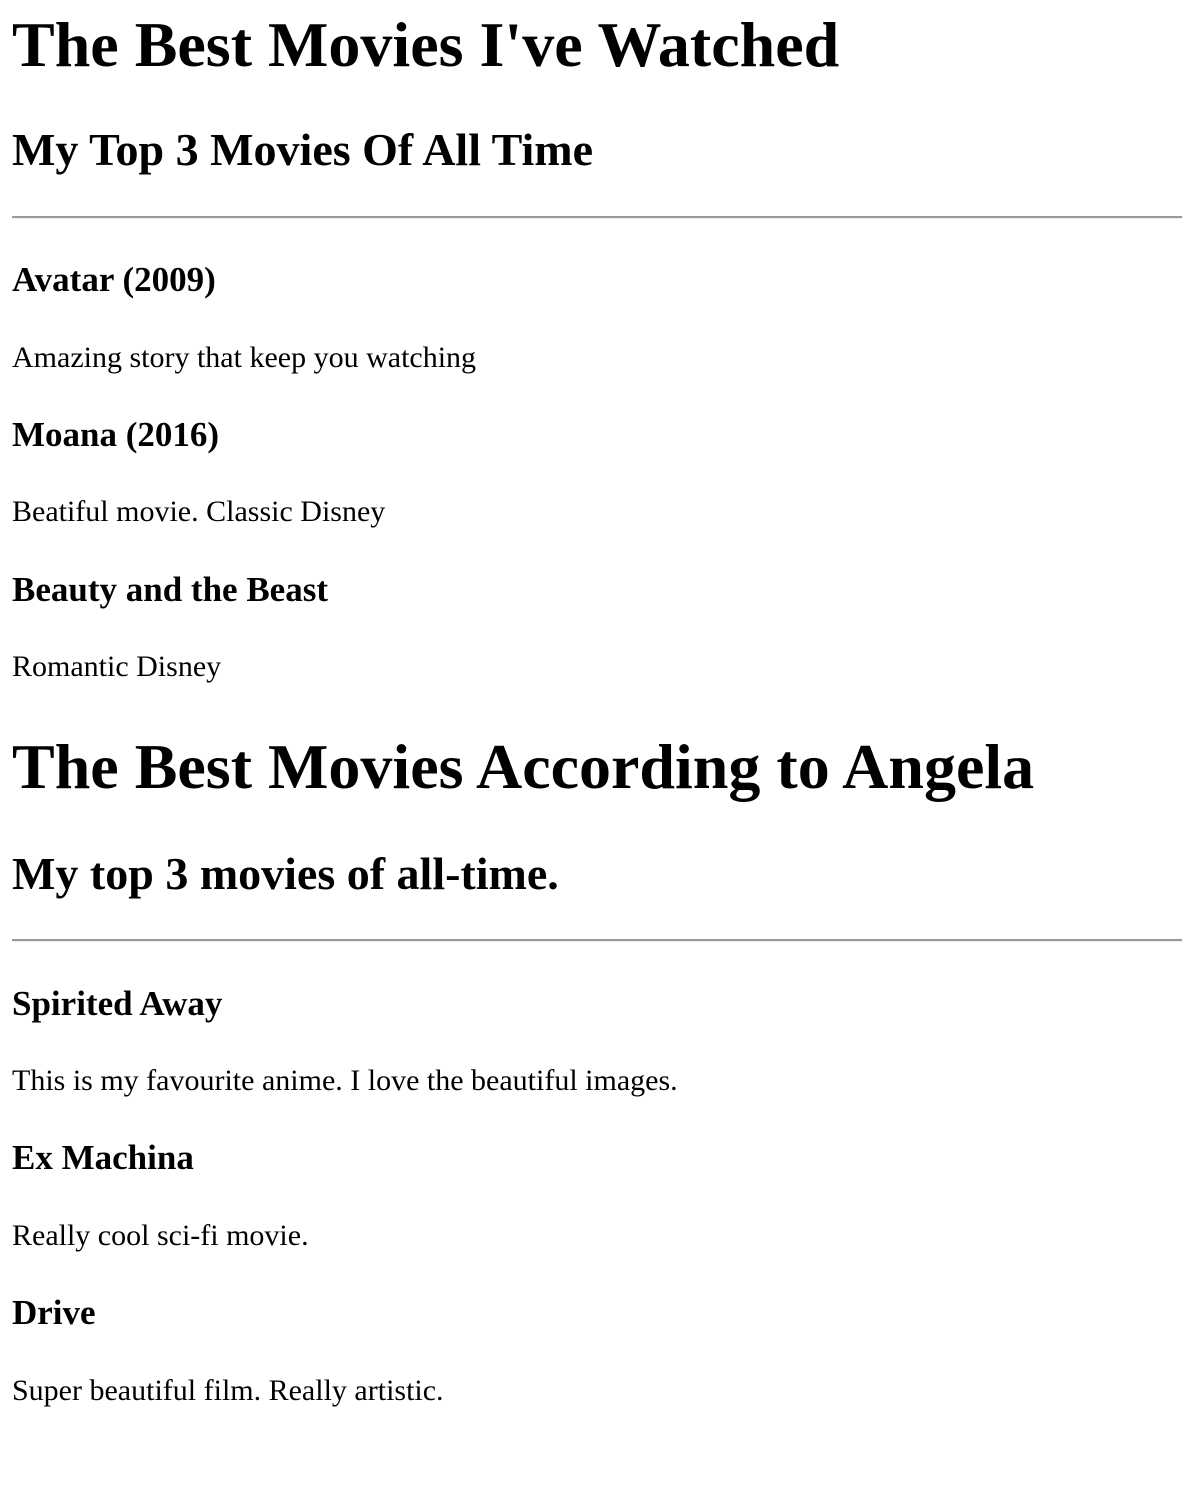  What do you see at coordinates (228, 1390) in the screenshot?
I see `movie-description: Super beautiful film. Really artistic.` at bounding box center [228, 1390].